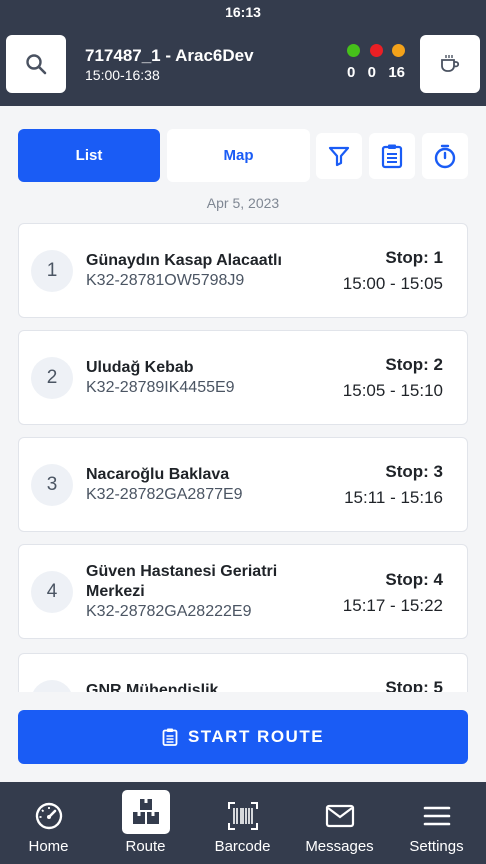  What do you see at coordinates (165, 280) in the screenshot?
I see `stop-order-code: K32-28781OW5798J9` at bounding box center [165, 280].